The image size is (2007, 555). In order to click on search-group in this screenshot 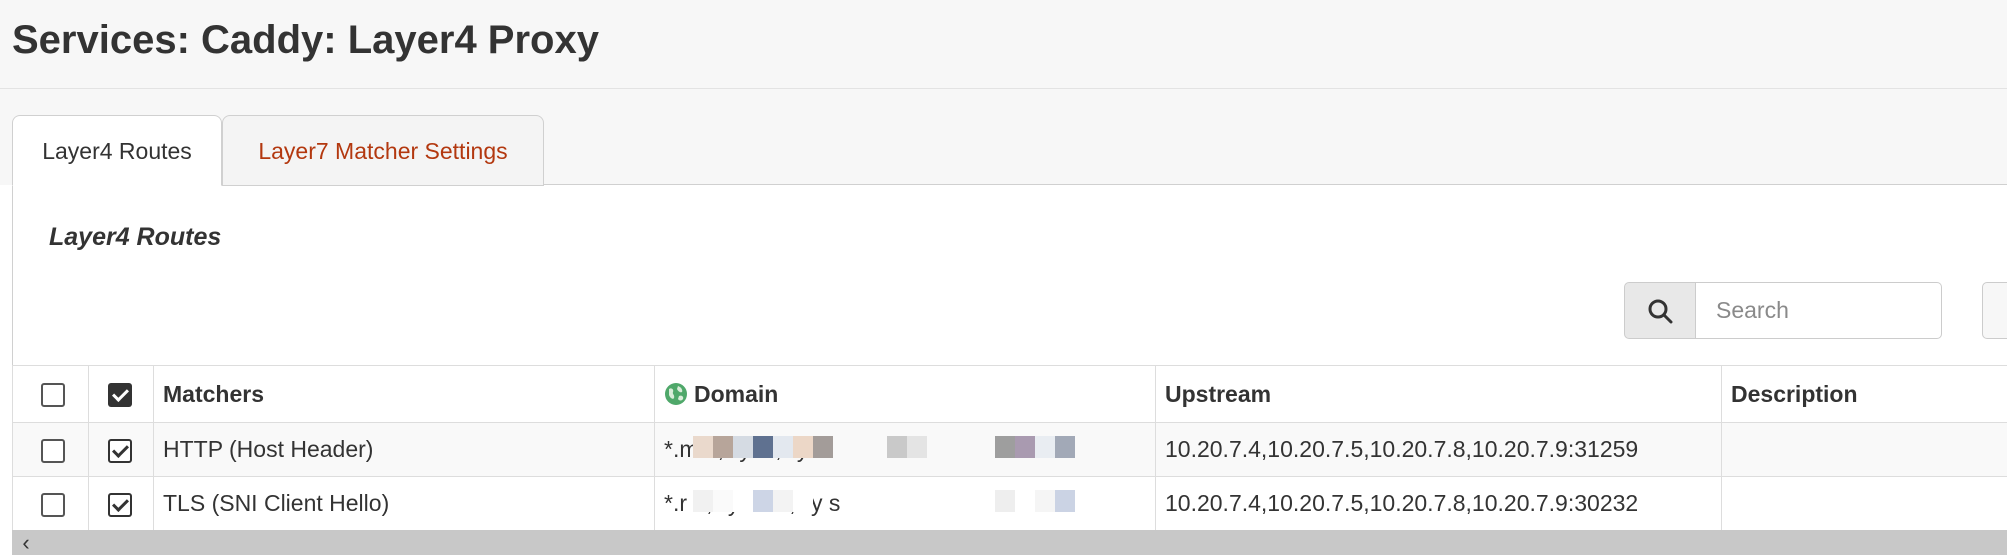, I will do `click(1783, 310)`.